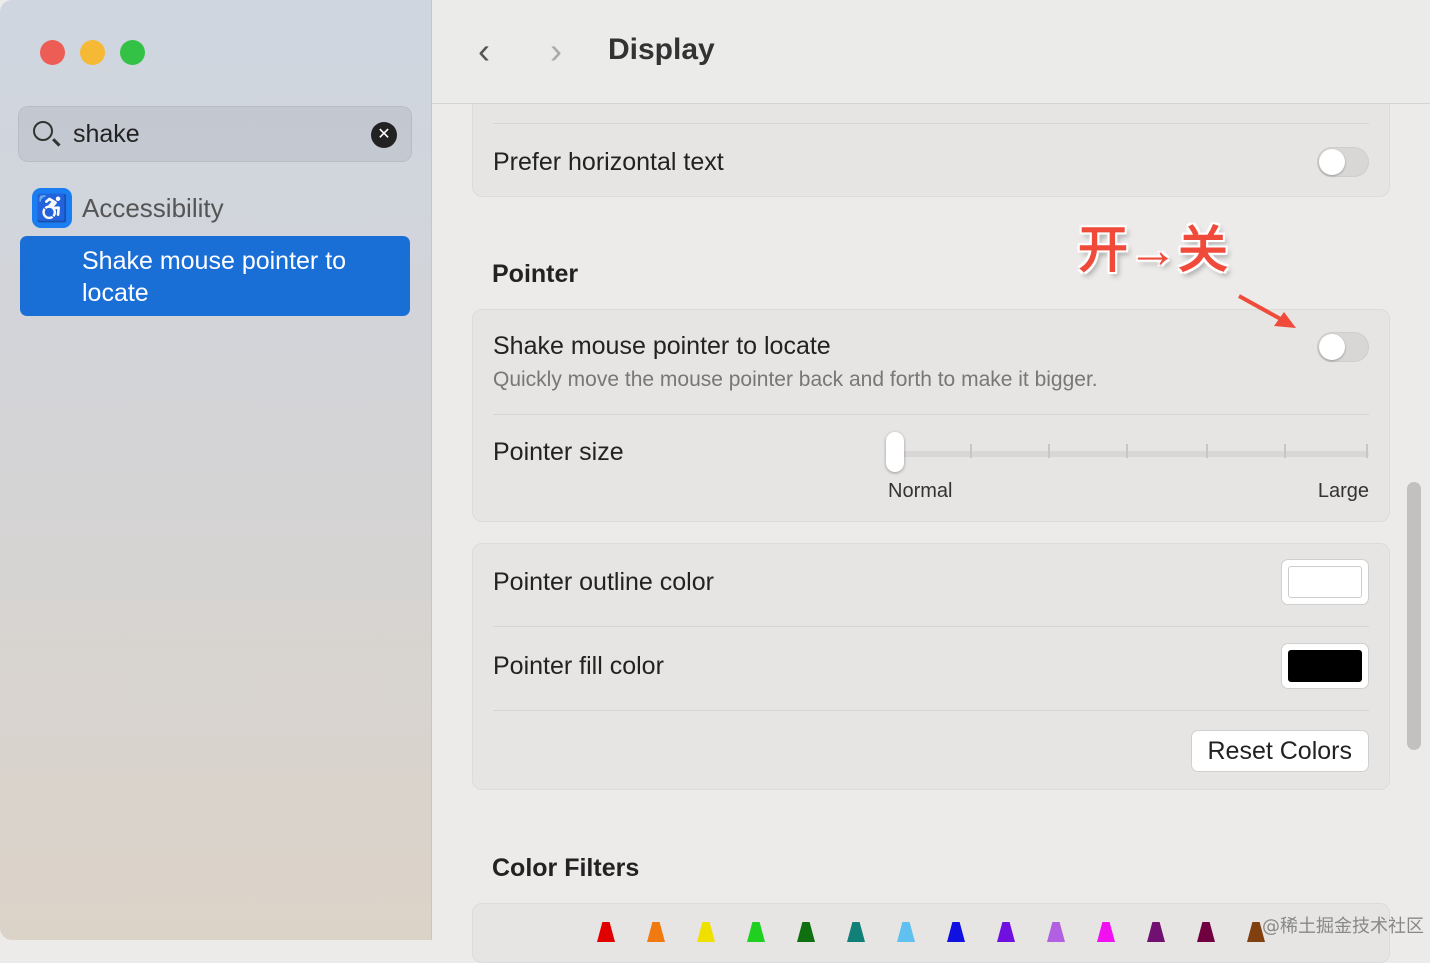  Describe the element at coordinates (1414, 616) in the screenshot. I see `scrollbar` at that location.